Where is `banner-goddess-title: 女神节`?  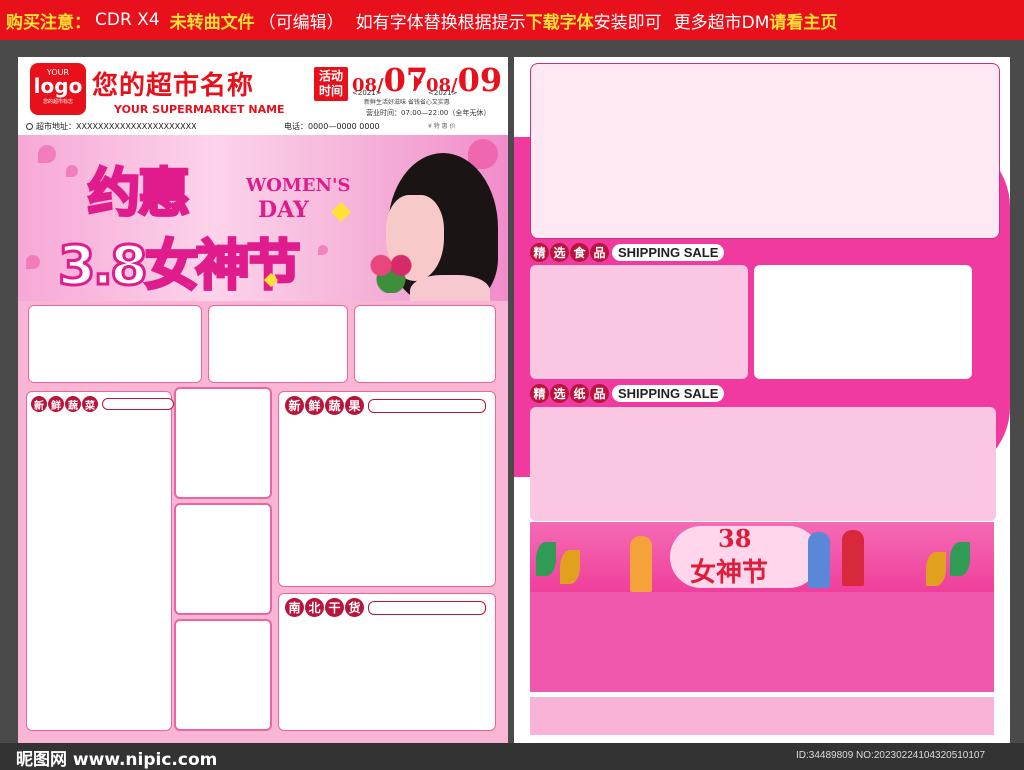
banner-goddess-title: 女神节 is located at coordinates (729, 573).